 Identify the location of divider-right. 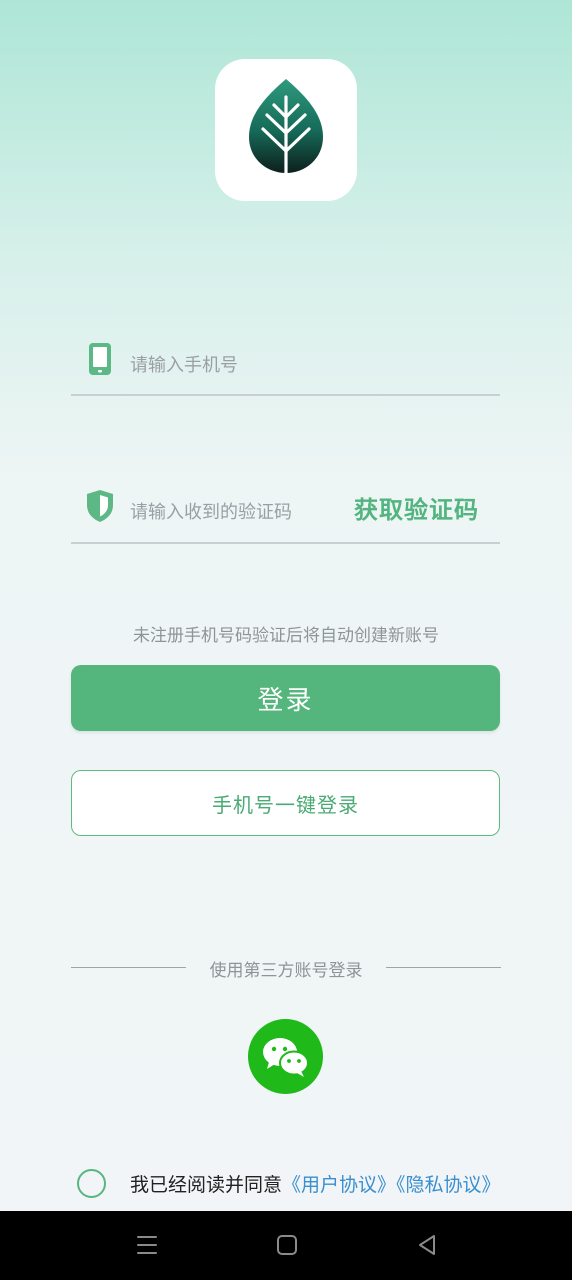
(443, 967).